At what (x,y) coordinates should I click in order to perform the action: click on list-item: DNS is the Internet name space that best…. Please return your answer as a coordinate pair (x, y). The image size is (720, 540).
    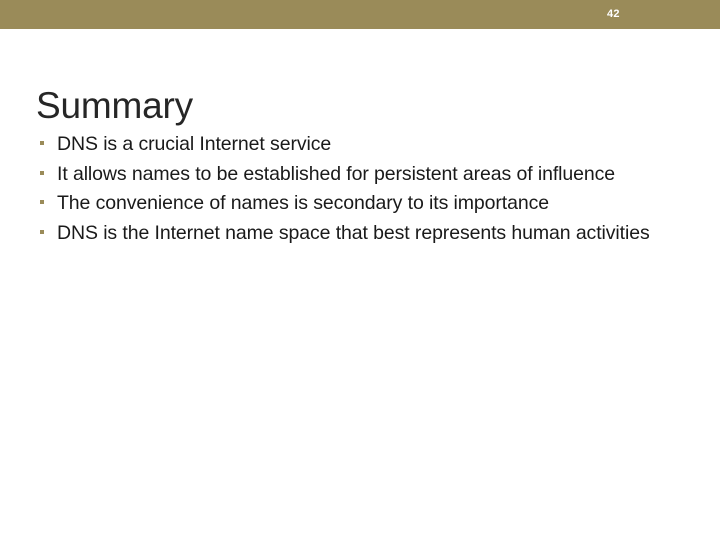
    Looking at the image, I should click on (366, 233).